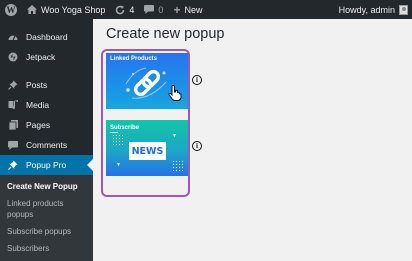 This screenshot has width=412, height=261. Describe the element at coordinates (13, 125) in the screenshot. I see `pages-icon` at that location.